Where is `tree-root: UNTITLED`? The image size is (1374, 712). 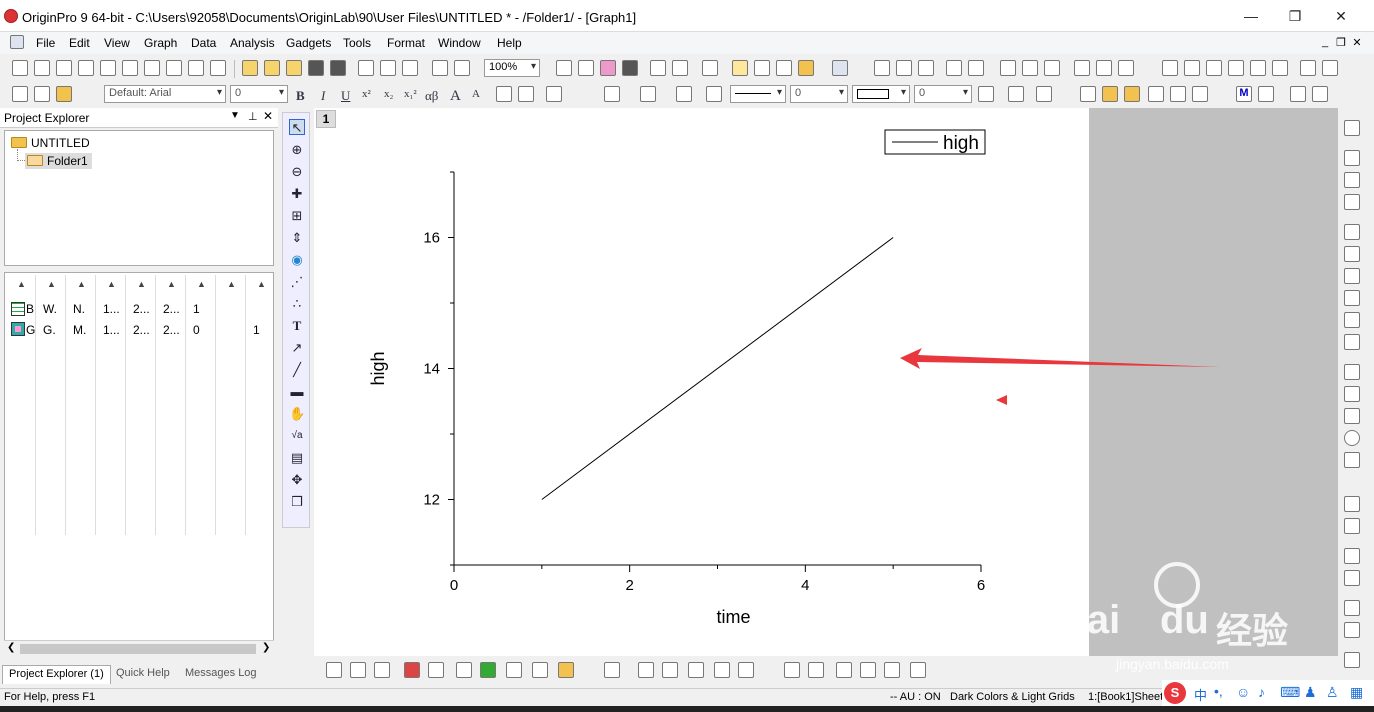
tree-root: UNTITLED is located at coordinates (50, 143).